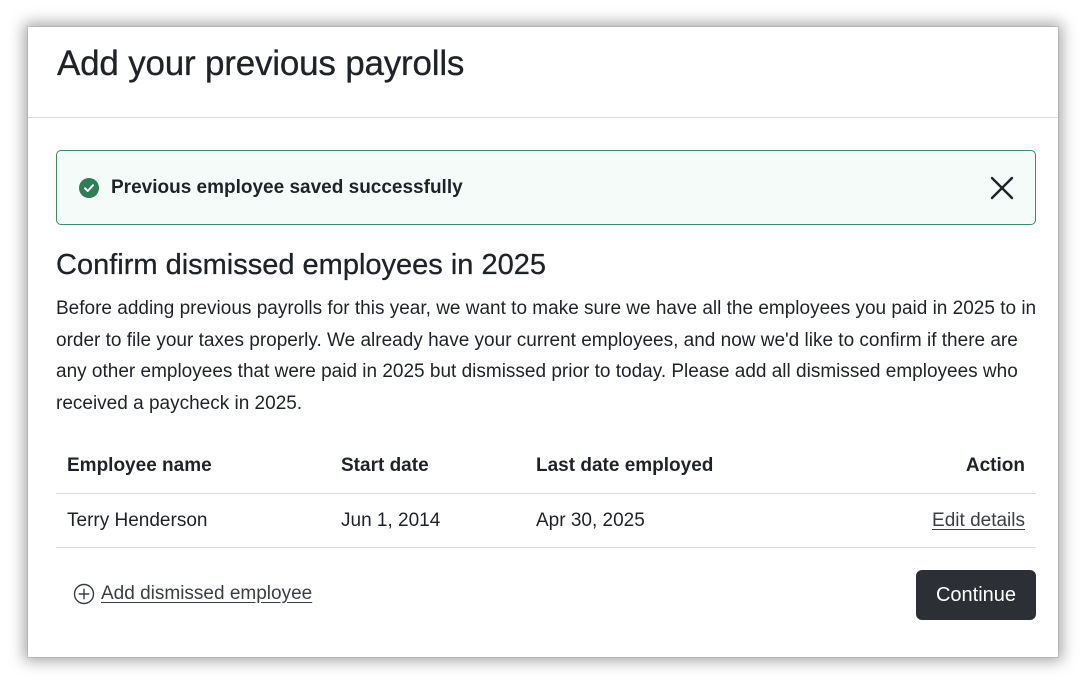  What do you see at coordinates (287, 187) in the screenshot?
I see `alert-message: Previous employee saved successfully` at bounding box center [287, 187].